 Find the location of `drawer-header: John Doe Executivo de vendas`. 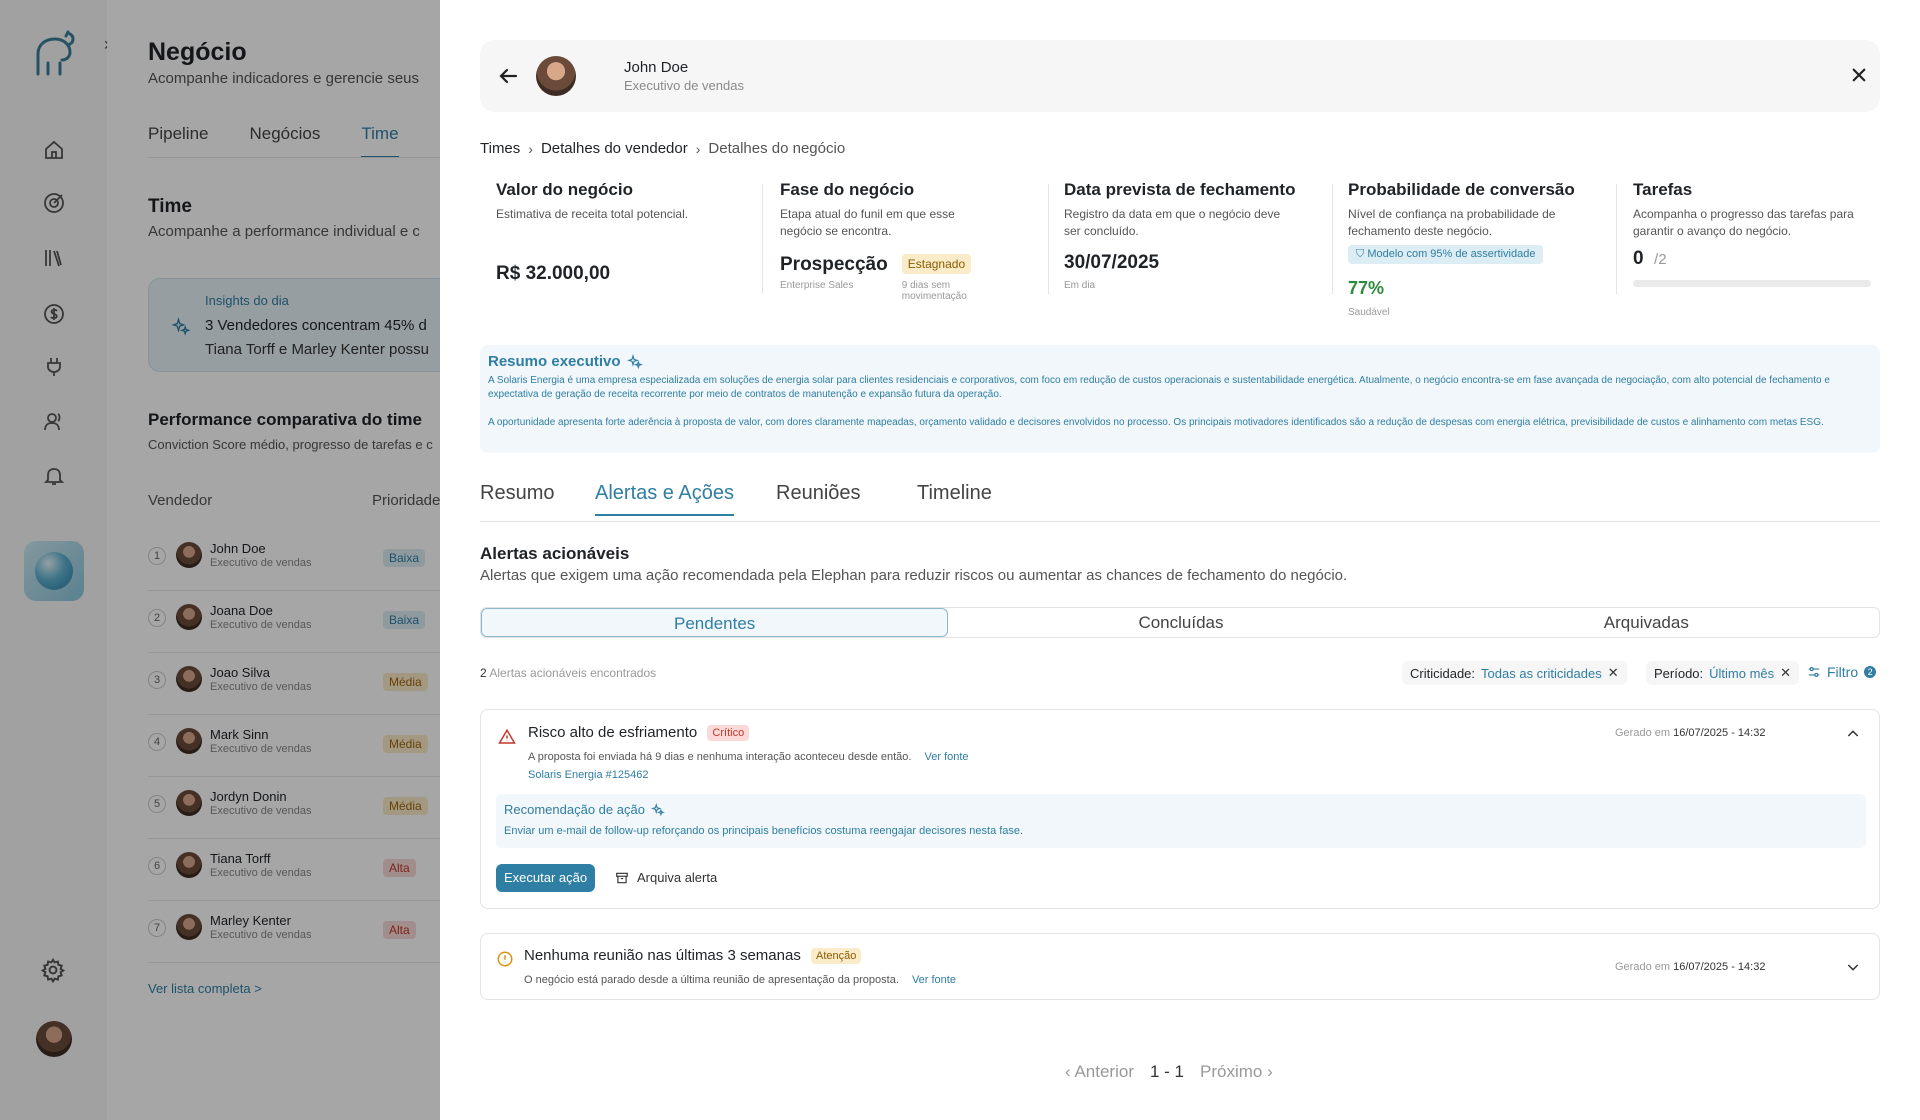

drawer-header: John Doe Executivo de vendas is located at coordinates (1180, 76).